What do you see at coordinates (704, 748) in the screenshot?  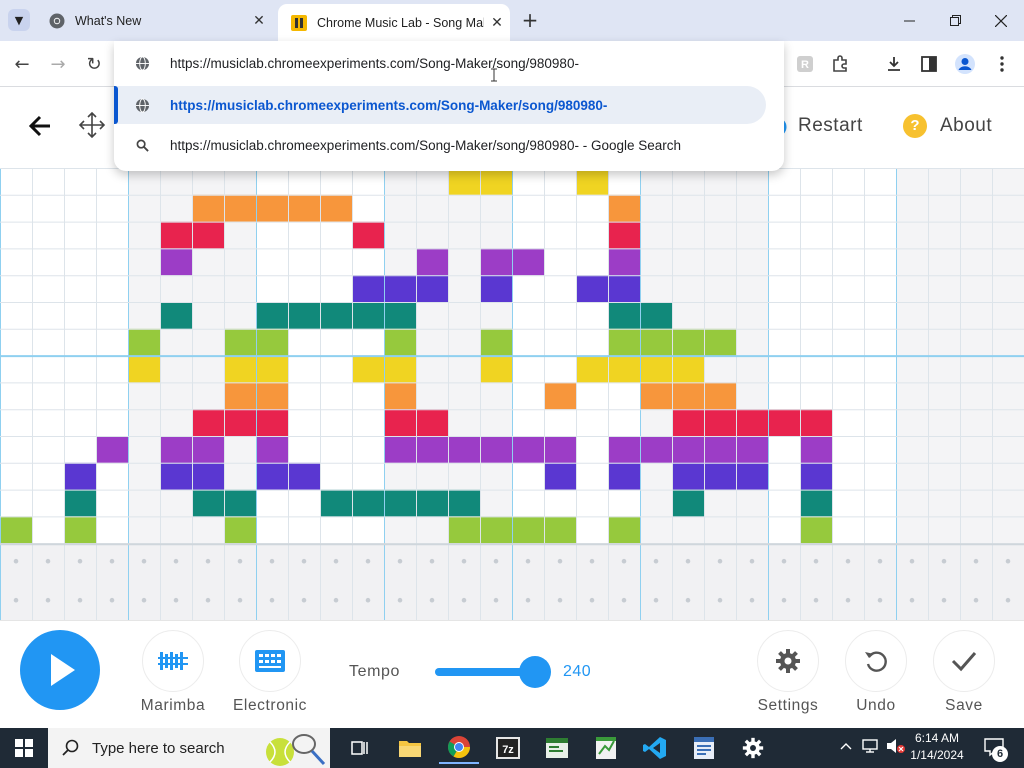 I see `document-button` at bounding box center [704, 748].